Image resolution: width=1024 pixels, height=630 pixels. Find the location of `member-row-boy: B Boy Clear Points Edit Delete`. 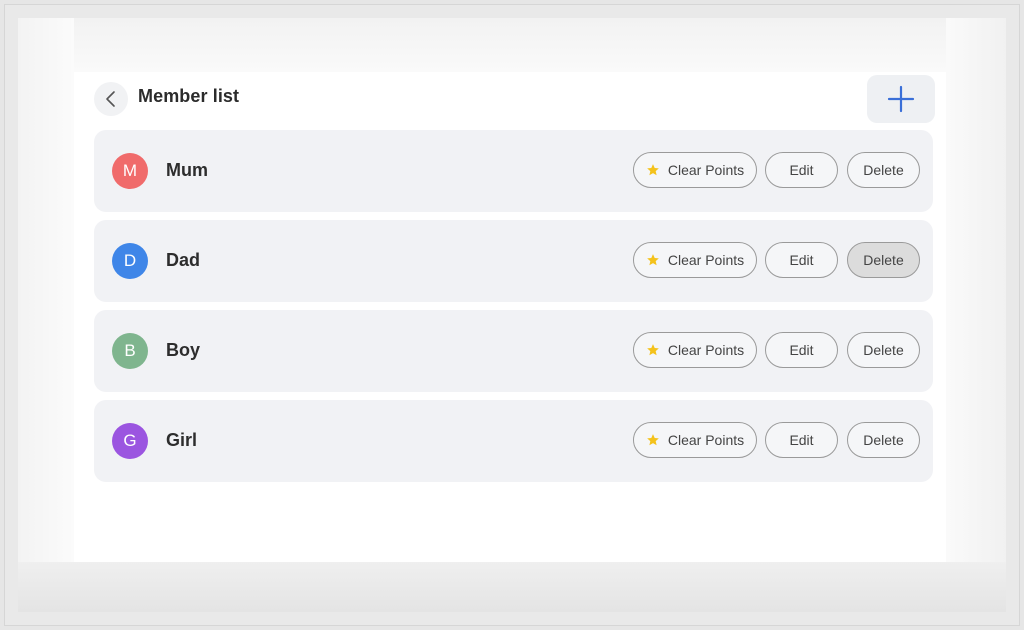

member-row-boy: B Boy Clear Points Edit Delete is located at coordinates (513, 351).